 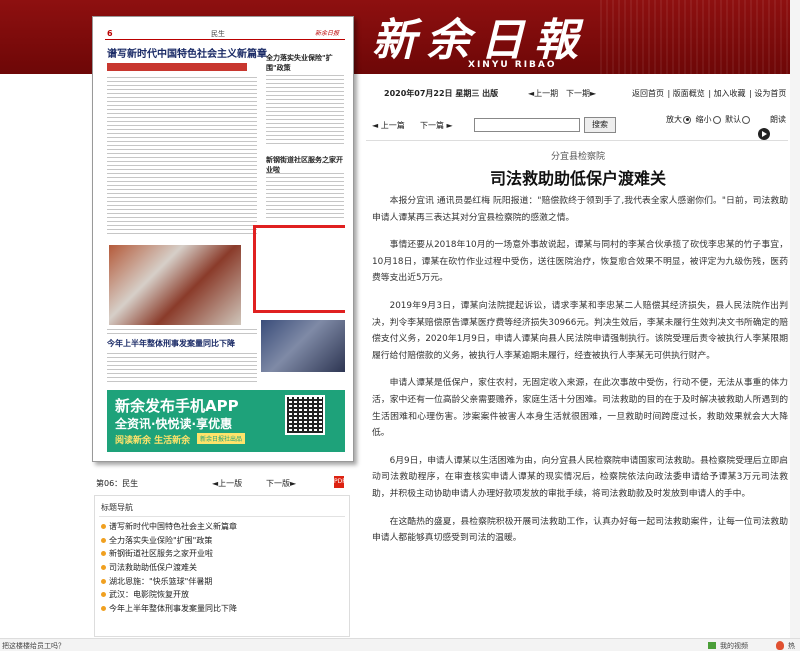 What do you see at coordinates (174, 424) in the screenshot?
I see `ad-slogan: 全资讯·快悦读·享优惠` at bounding box center [174, 424].